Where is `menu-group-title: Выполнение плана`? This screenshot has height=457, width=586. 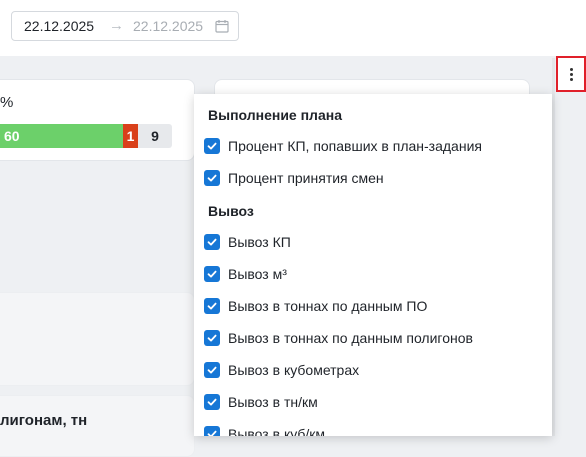
menu-group-title: Выполнение плана is located at coordinates (275, 115).